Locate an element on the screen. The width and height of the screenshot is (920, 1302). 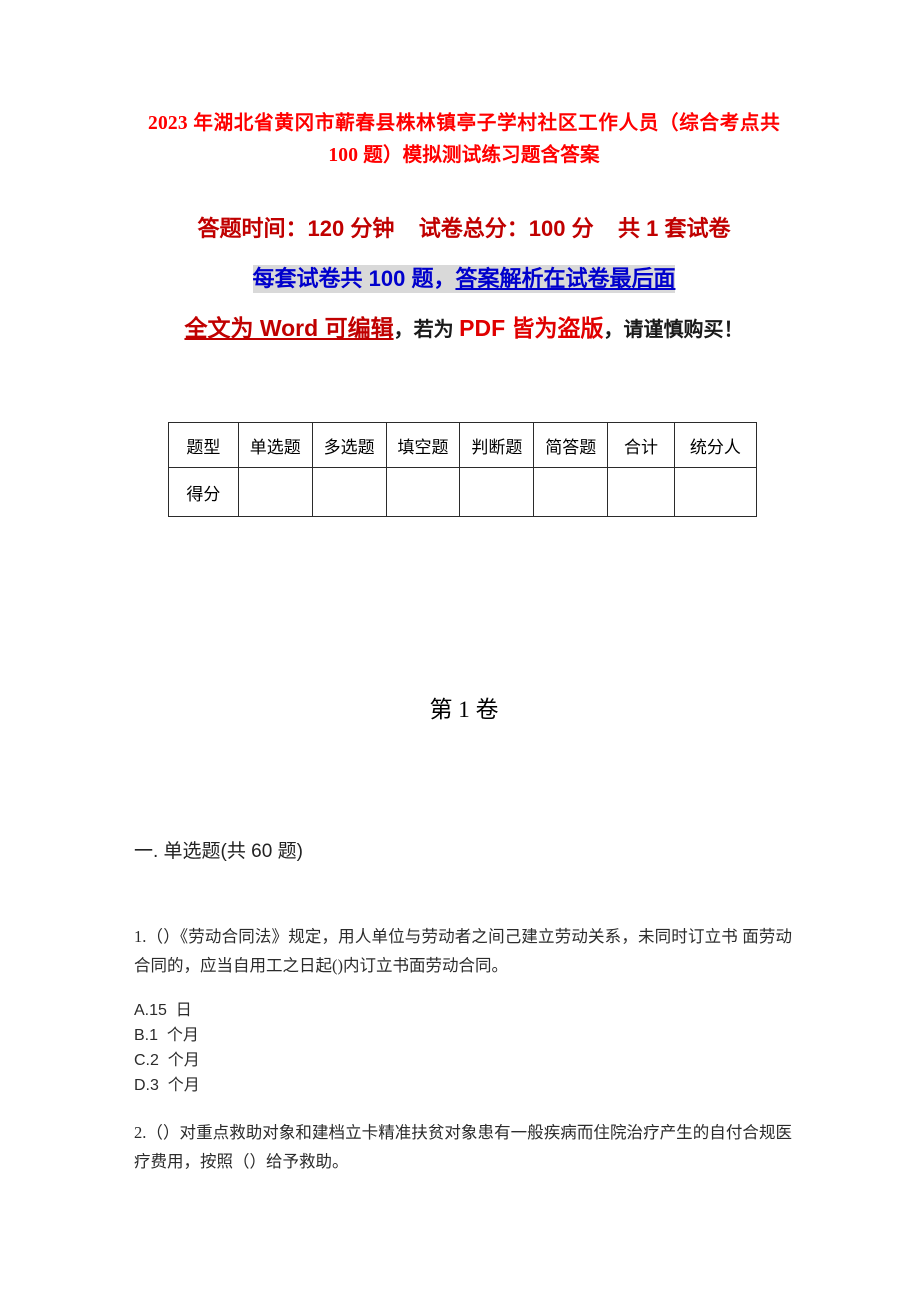
volume-heading: 第 1 卷 is located at coordinates (464, 709).